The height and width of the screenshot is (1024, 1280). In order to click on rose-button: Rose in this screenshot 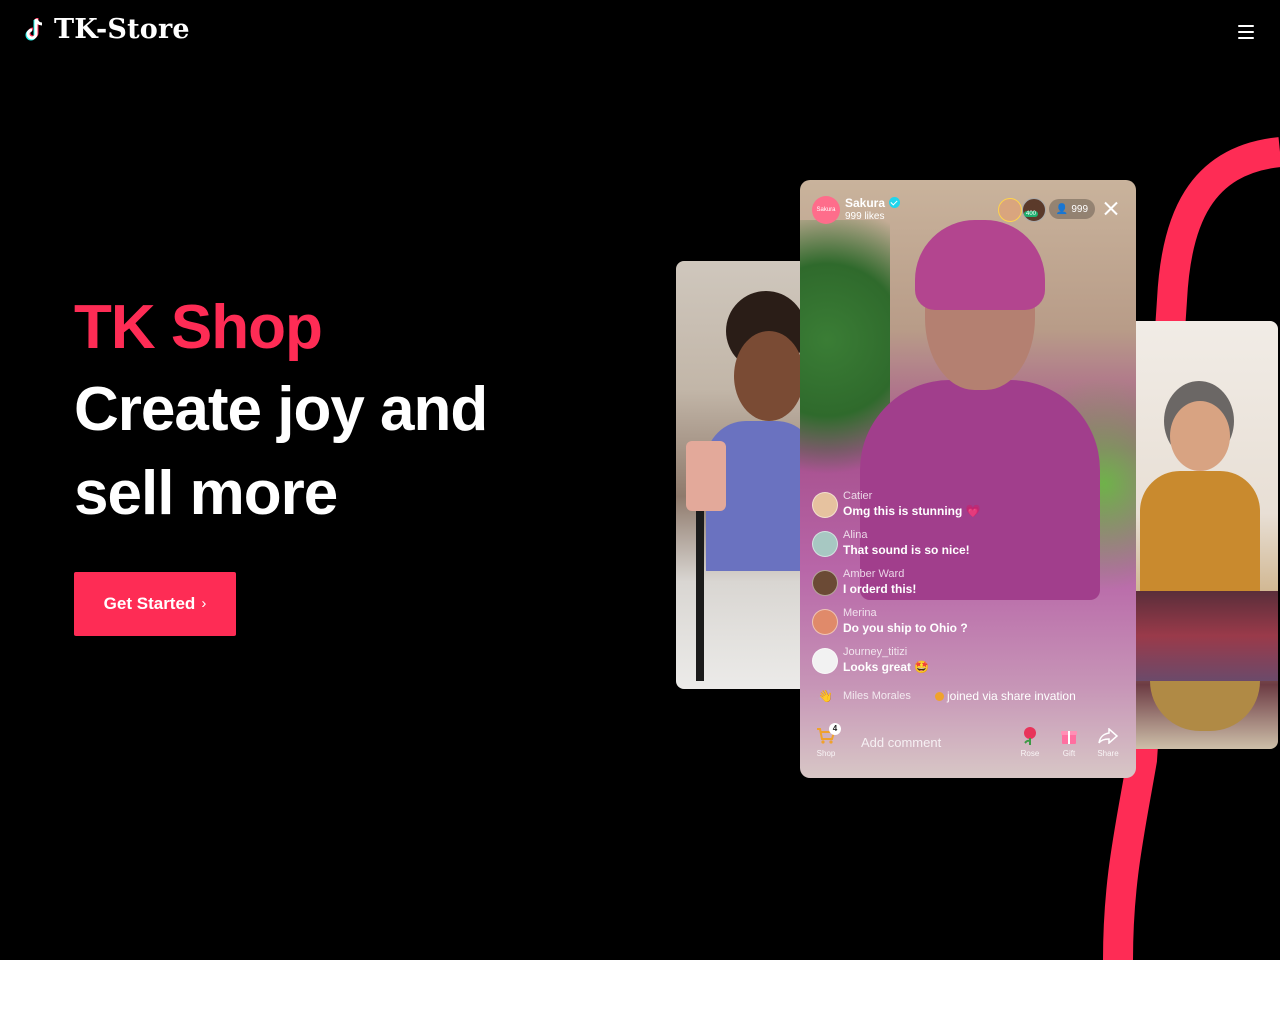, I will do `click(1030, 741)`.